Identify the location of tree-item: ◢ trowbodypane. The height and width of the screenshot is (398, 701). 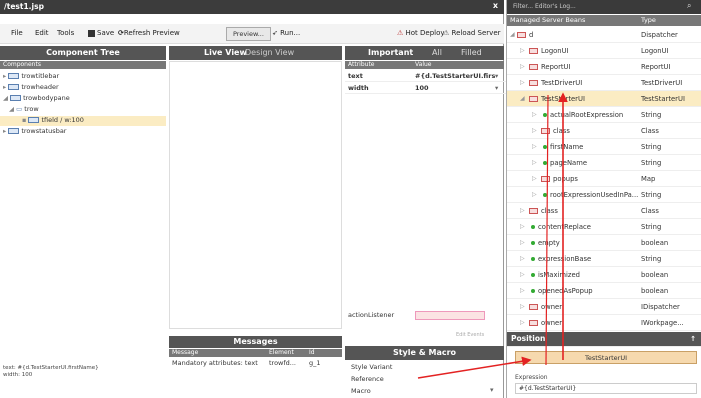
(36, 99).